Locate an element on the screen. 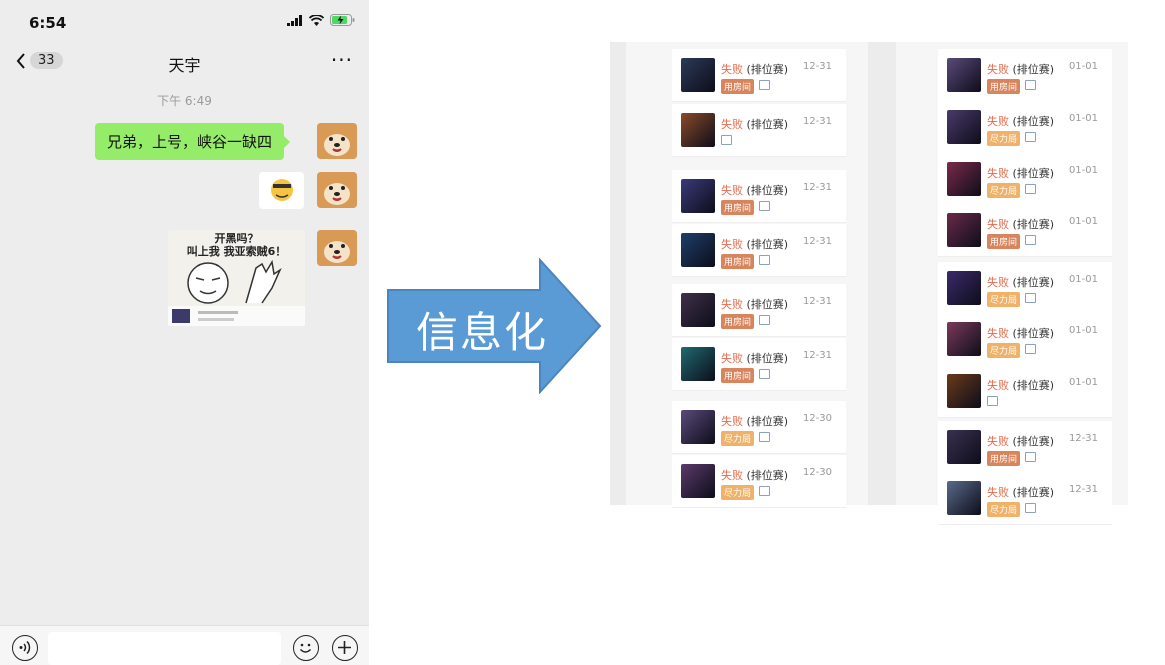 The image size is (1165, 665). placeholder-line is located at coordinates (216, 319).